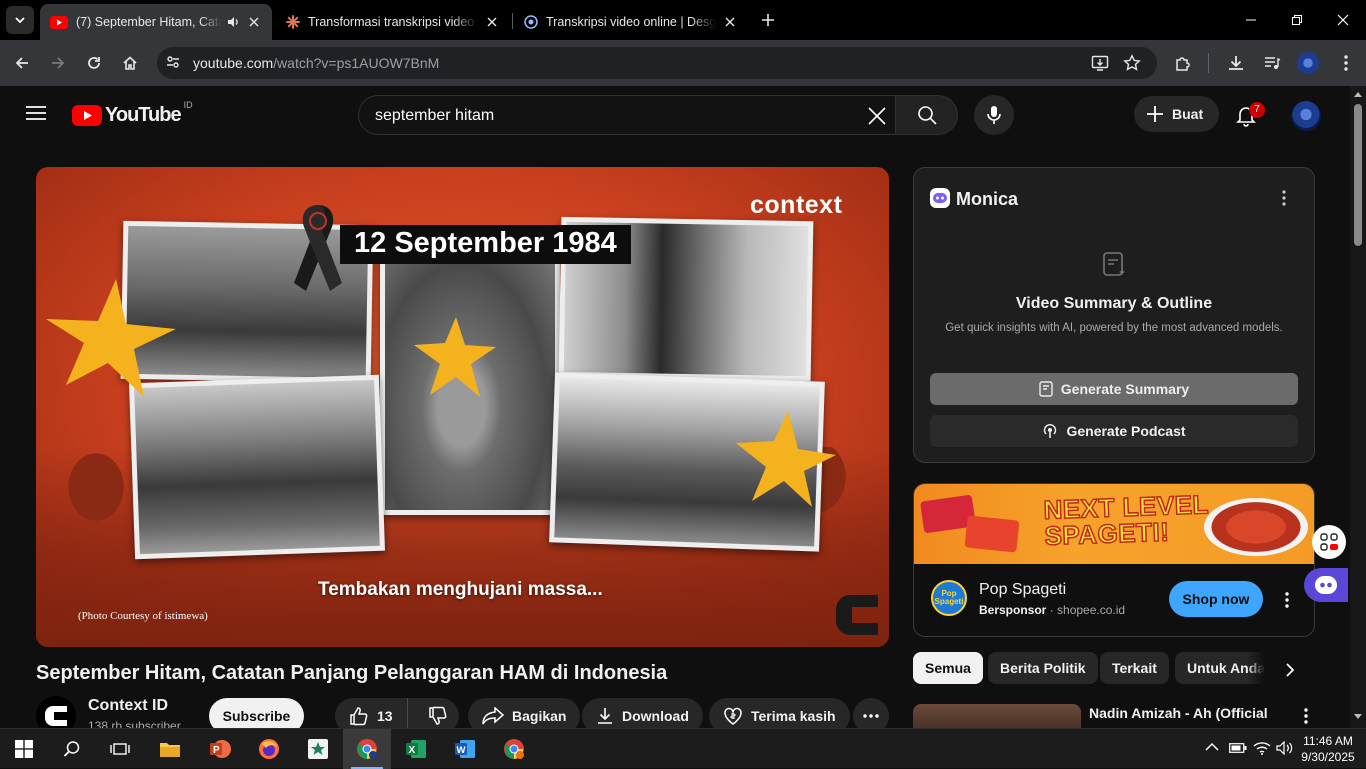 The image size is (1366, 769). Describe the element at coordinates (1220, 668) in the screenshot. I see `chip-for-you: Untuk Anda` at that location.